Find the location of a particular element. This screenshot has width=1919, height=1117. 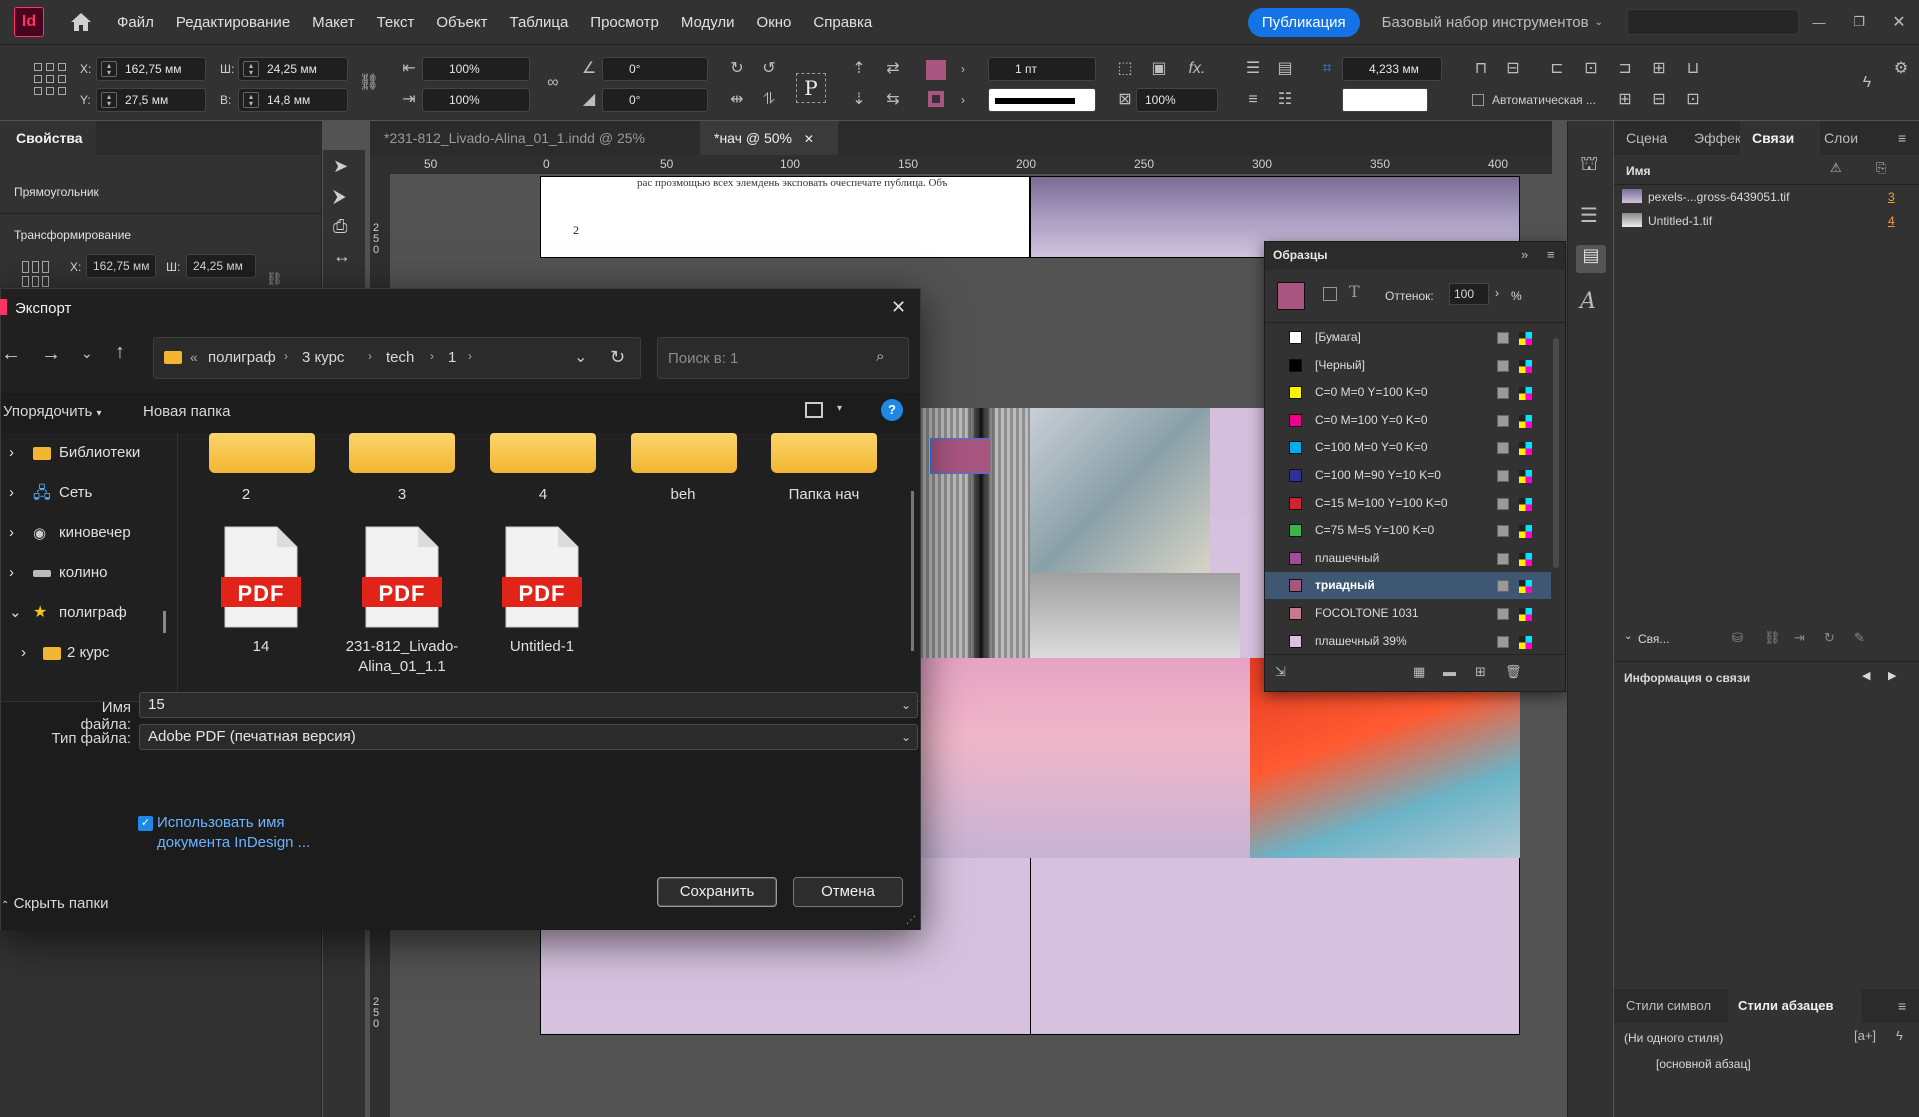

tree-item-folder: › 2 курс is located at coordinates (88, 653).